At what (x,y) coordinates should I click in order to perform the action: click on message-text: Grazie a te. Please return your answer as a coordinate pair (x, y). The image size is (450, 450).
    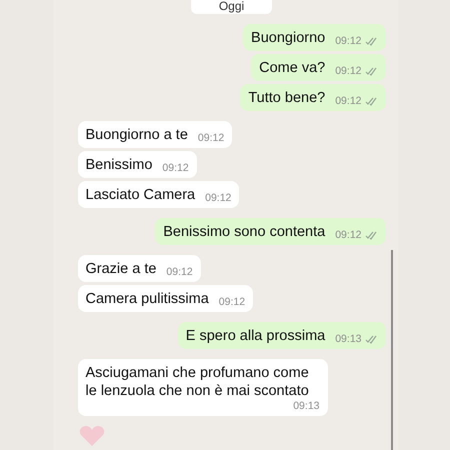
    Looking at the image, I should click on (121, 269).